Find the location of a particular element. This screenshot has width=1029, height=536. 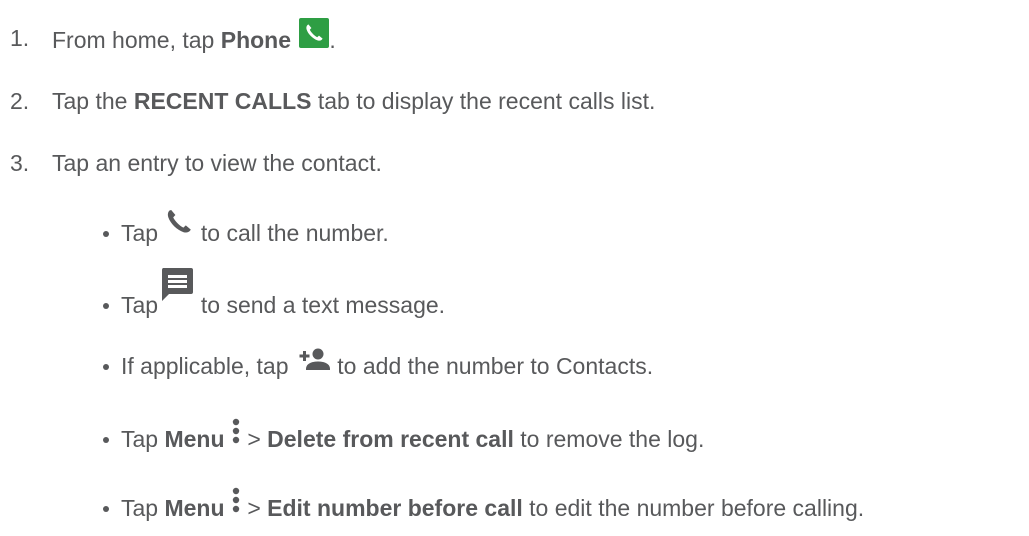

step-text-end: tab to display the recent calls list. is located at coordinates (483, 101).